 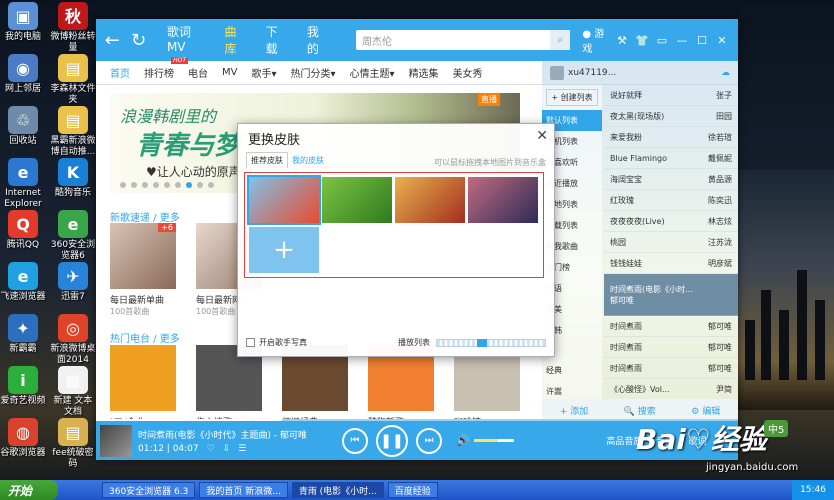 What do you see at coordinates (267, 160) in the screenshot?
I see `tab-recommended-skins: 推荐皮肤` at bounding box center [267, 160].